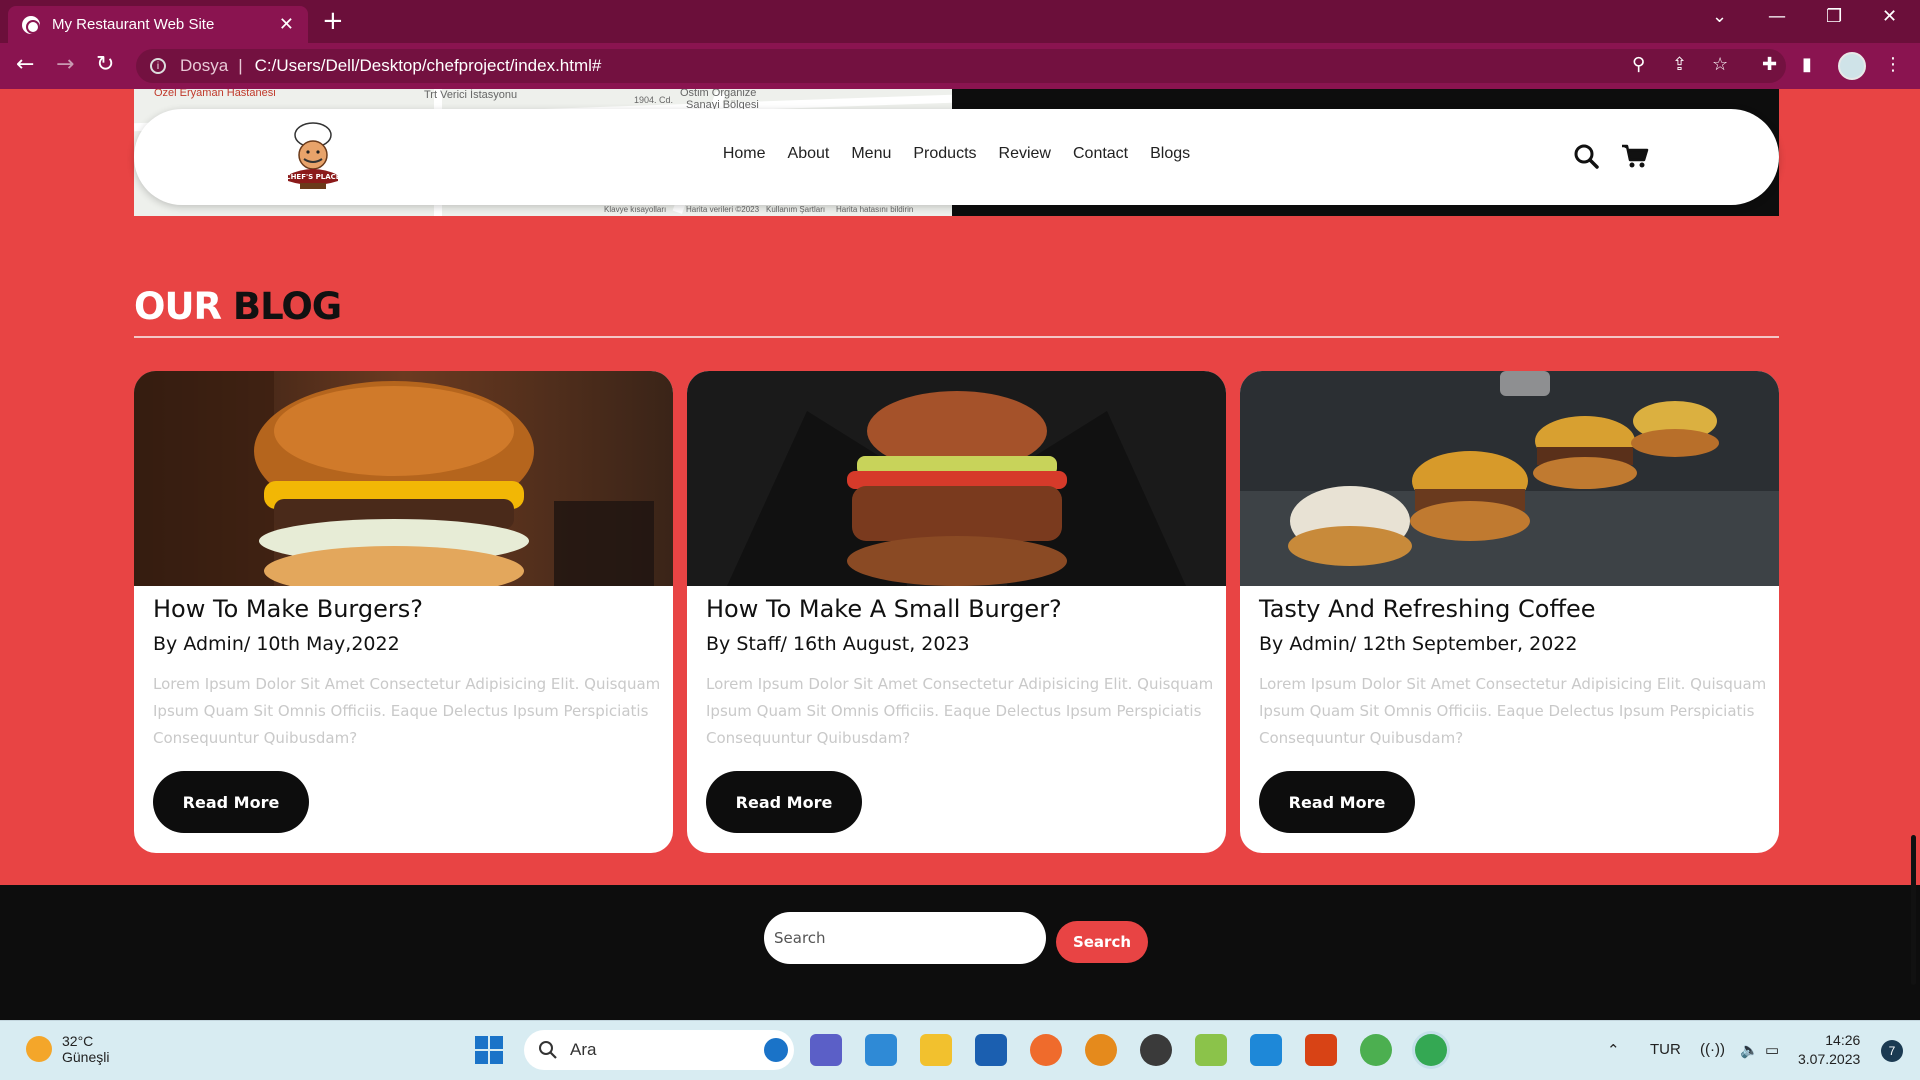 The width and height of the screenshot is (1920, 1080). I want to click on share-icon: ⇪, so click(1679, 64).